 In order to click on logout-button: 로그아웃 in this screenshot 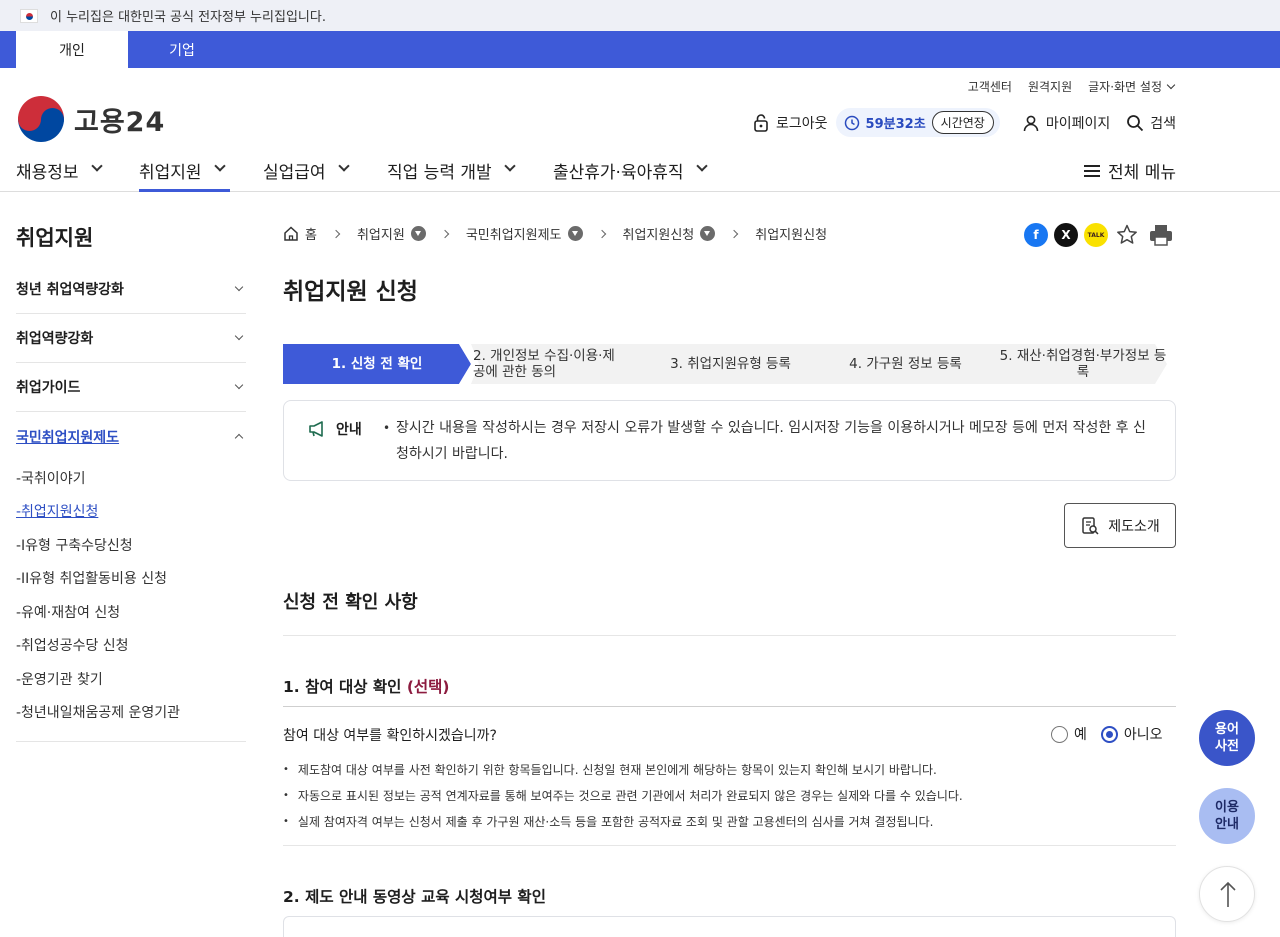, I will do `click(790, 123)`.